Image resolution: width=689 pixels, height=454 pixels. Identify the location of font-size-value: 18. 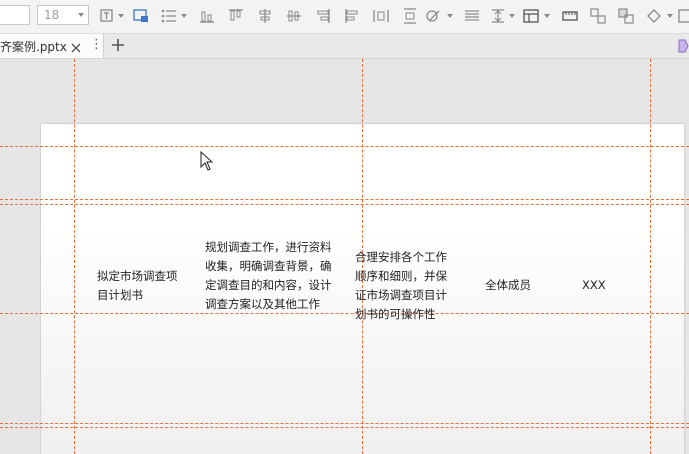
(52, 15).